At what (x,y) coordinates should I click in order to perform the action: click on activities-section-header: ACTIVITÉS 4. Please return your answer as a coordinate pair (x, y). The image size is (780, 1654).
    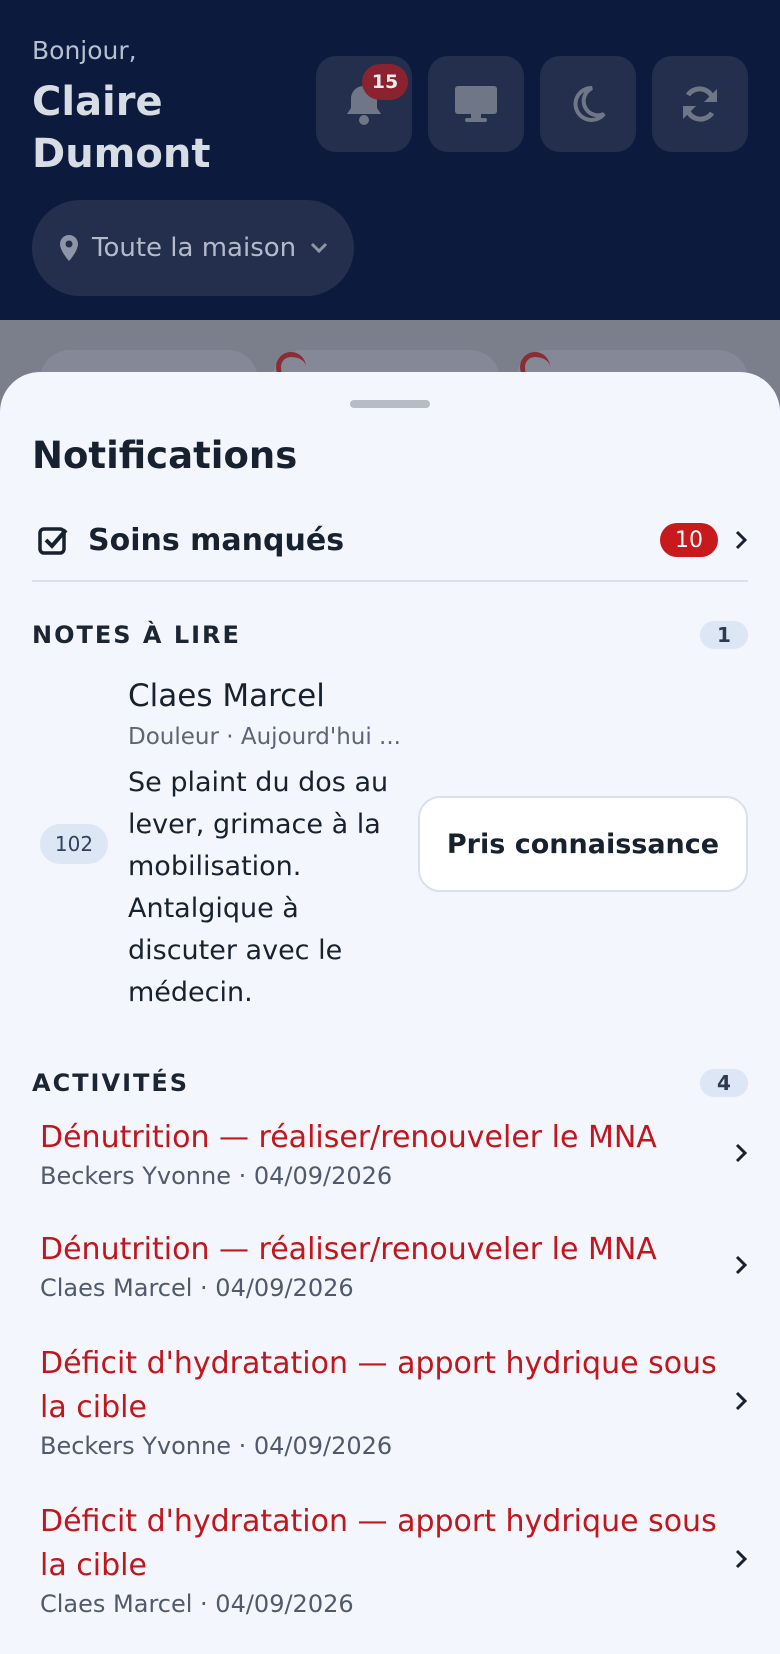
    Looking at the image, I should click on (390, 1083).